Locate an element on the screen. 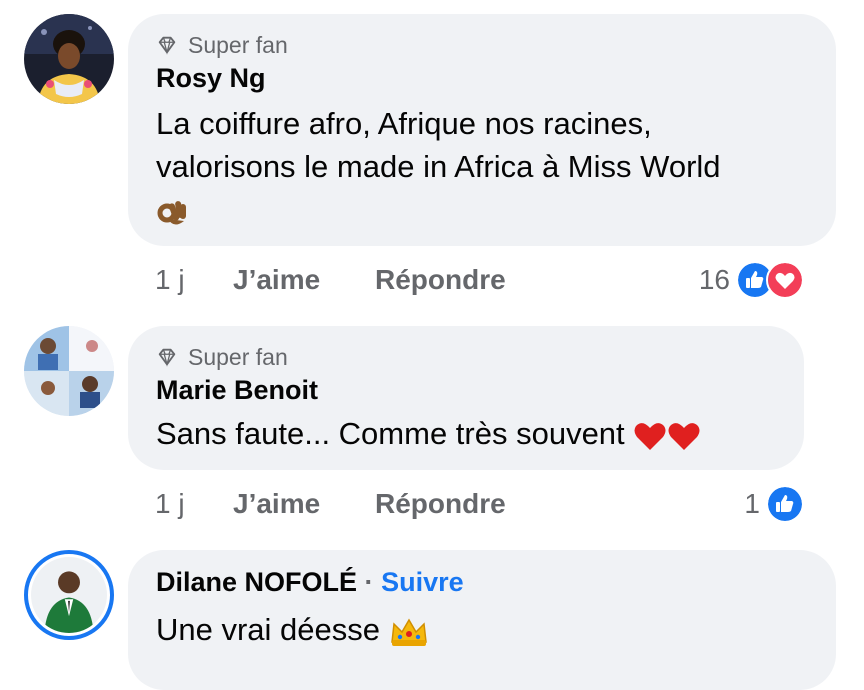 The height and width of the screenshot is (690, 864). love-icon is located at coordinates (785, 280).